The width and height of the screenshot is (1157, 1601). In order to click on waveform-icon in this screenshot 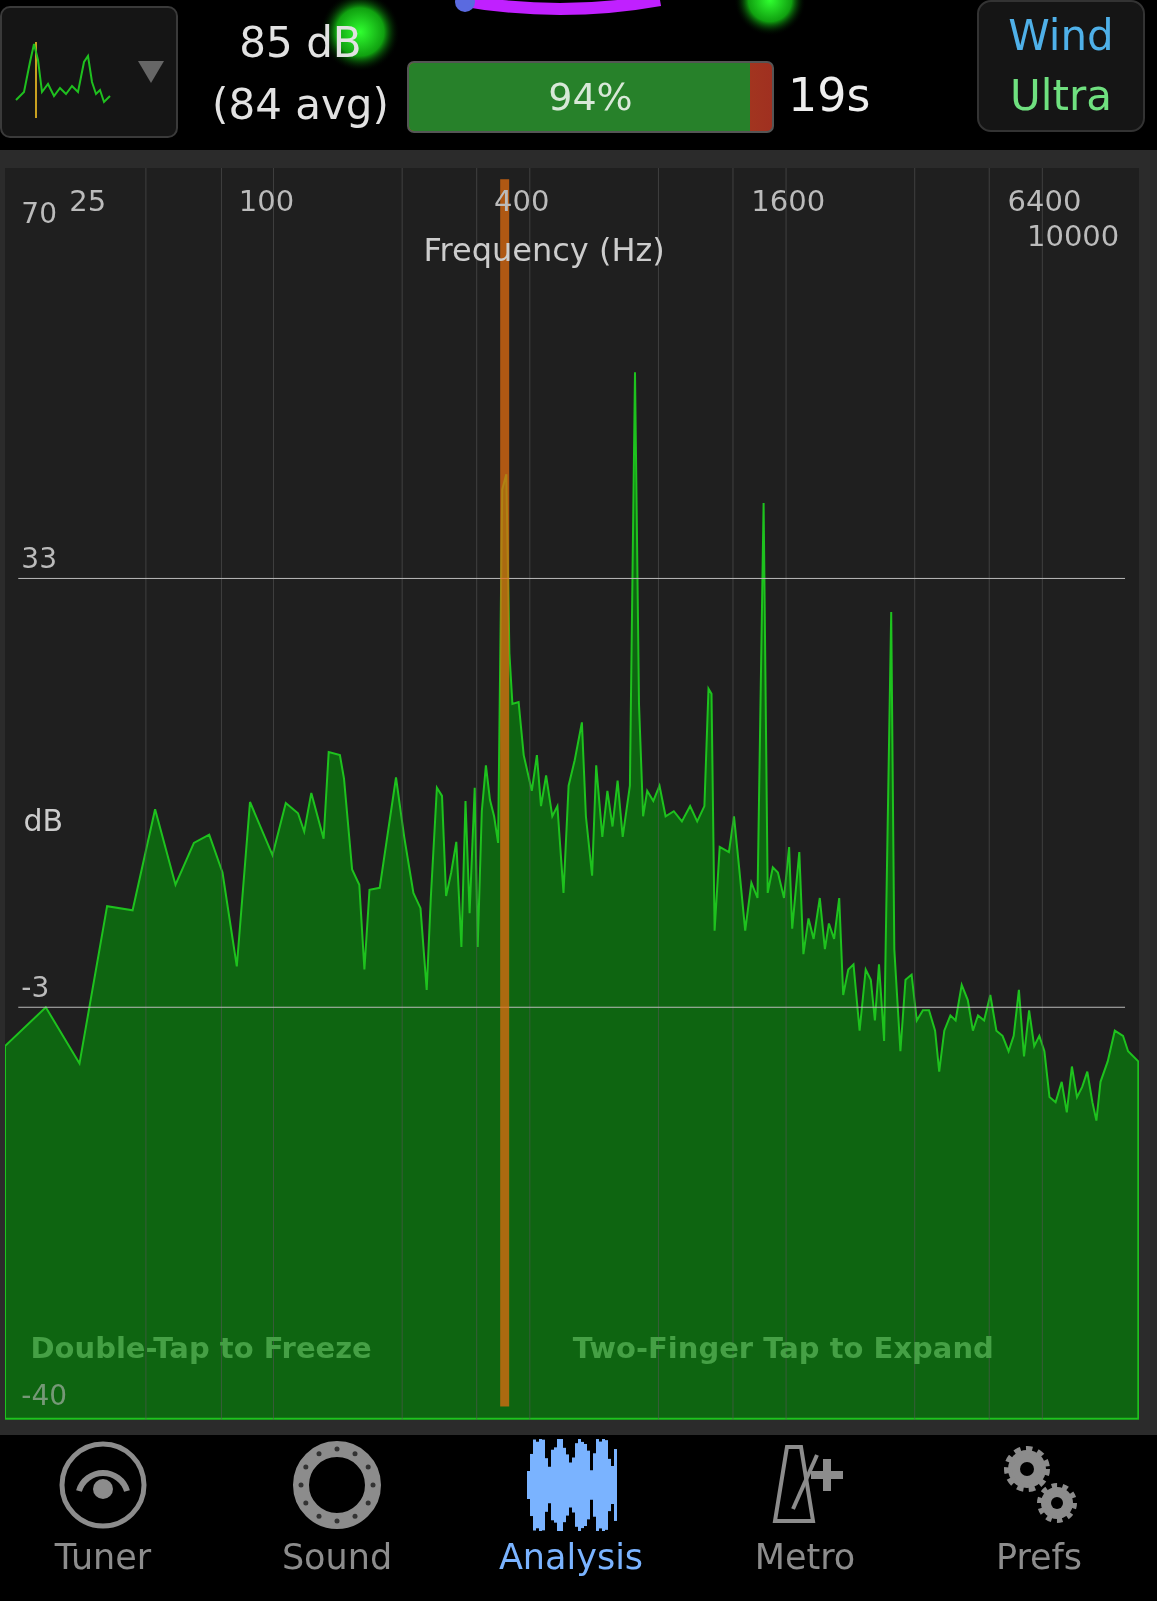, I will do `click(571, 1485)`.